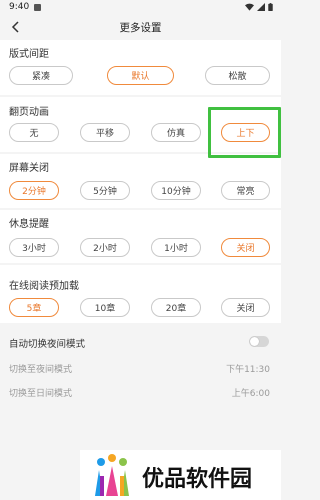  I want to click on status-right, so click(259, 7).